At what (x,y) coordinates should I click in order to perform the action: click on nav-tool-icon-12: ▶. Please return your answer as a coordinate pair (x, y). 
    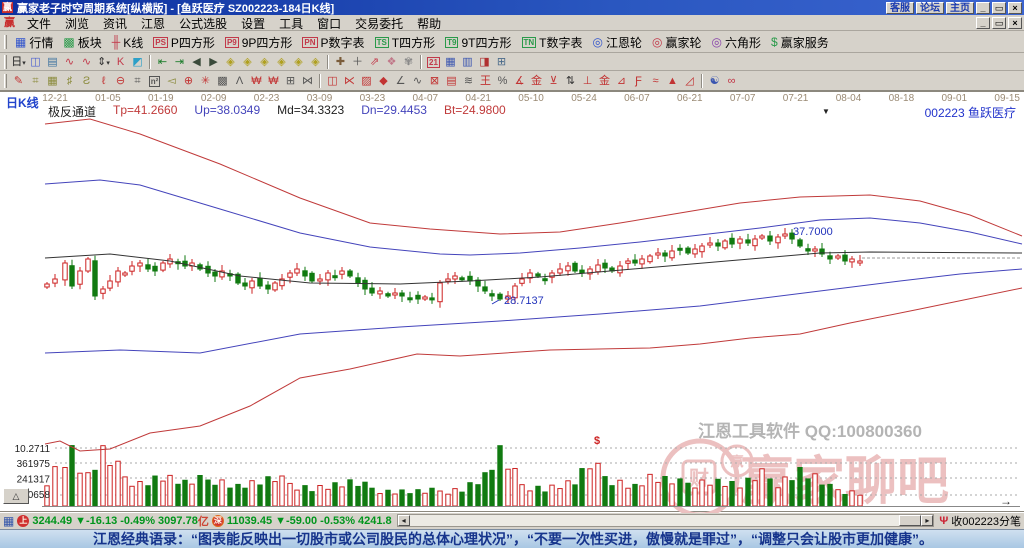
    Looking at the image, I should click on (213, 62).